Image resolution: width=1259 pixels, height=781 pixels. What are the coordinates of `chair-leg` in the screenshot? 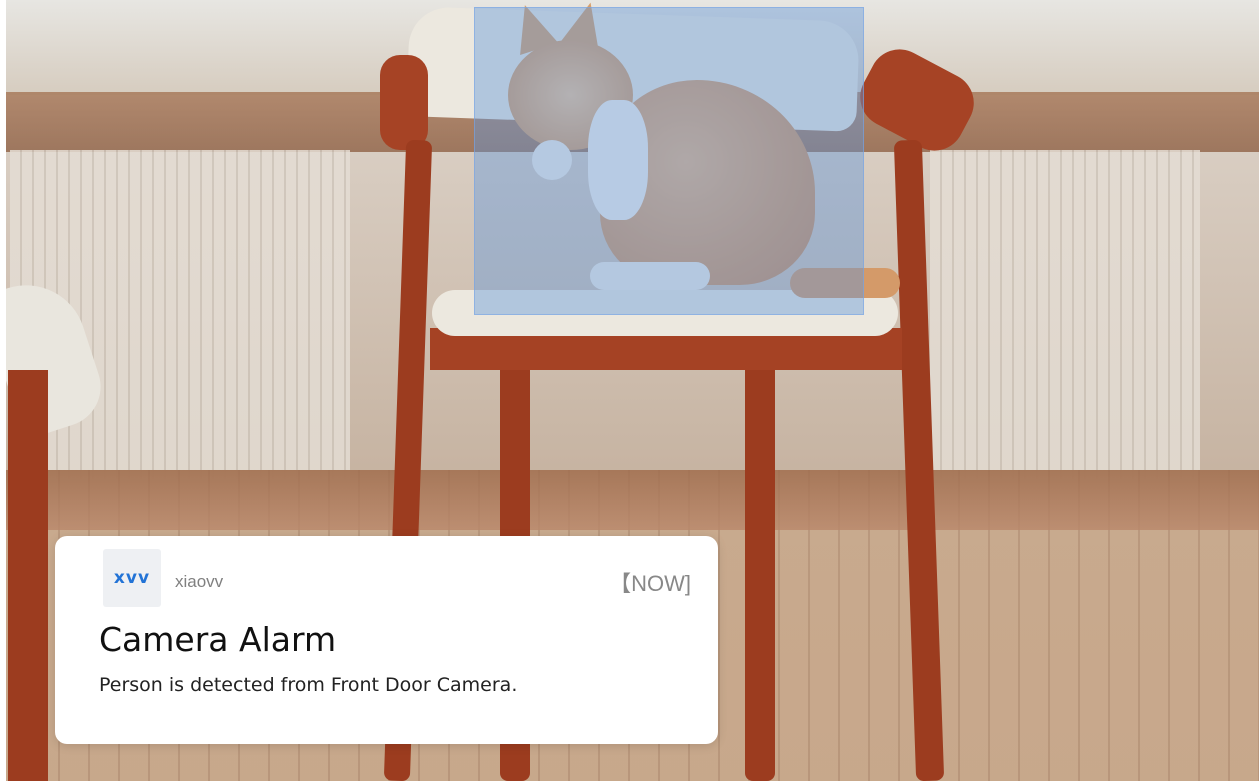 It's located at (760, 570).